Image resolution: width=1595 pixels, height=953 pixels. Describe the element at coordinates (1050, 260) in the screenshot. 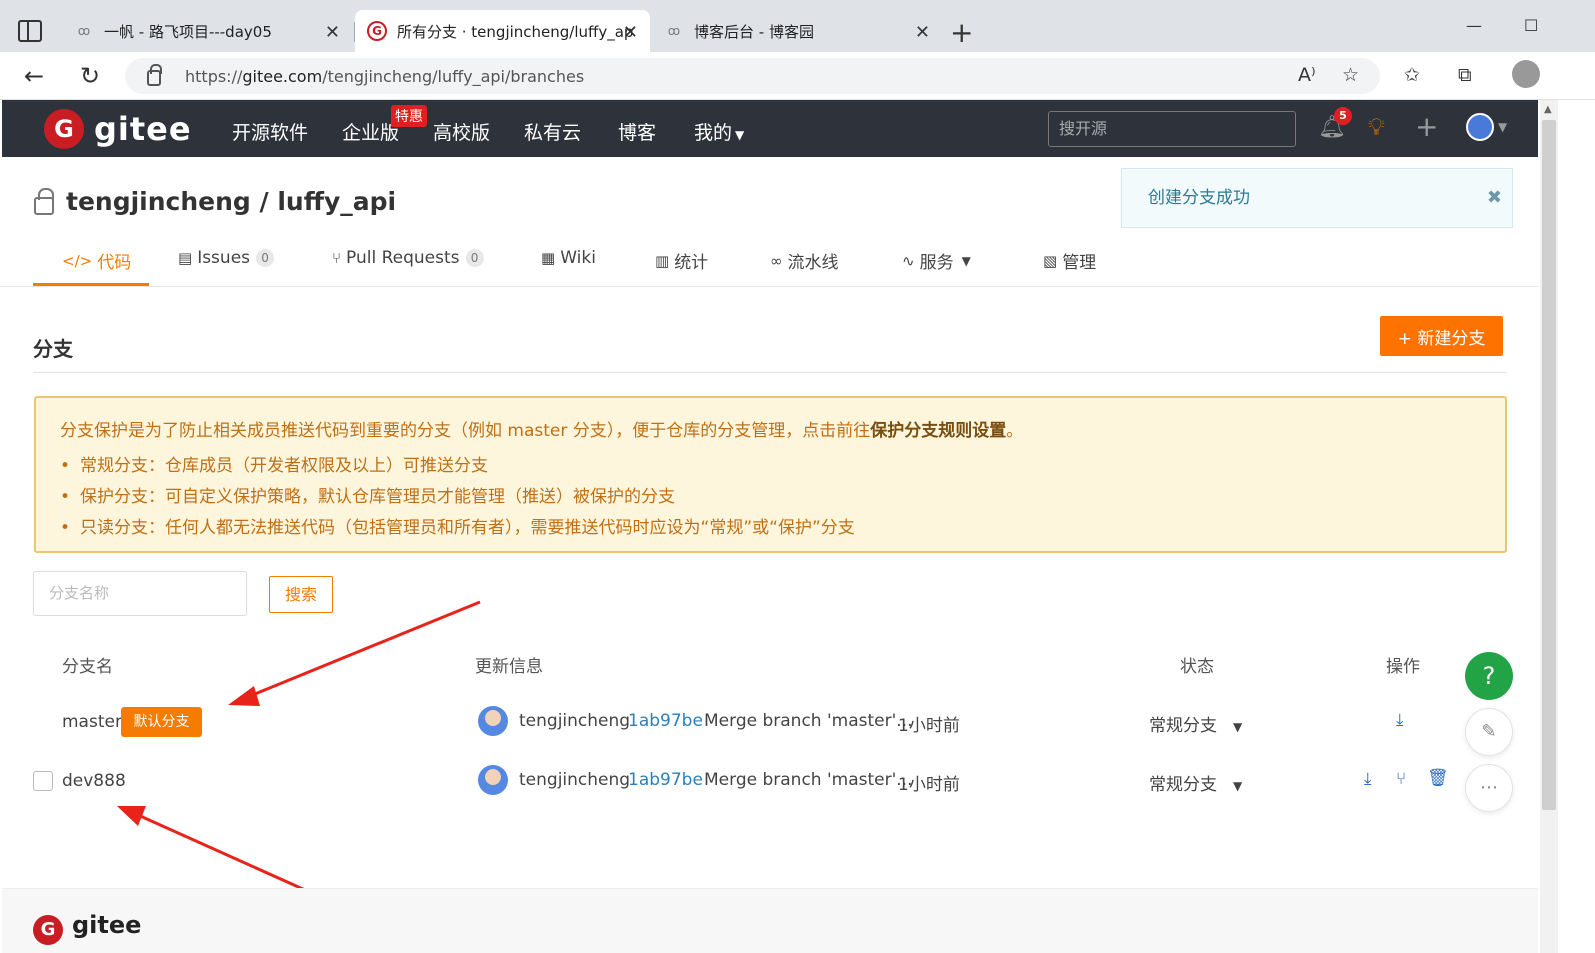

I see `manage-icon: ▧` at that location.